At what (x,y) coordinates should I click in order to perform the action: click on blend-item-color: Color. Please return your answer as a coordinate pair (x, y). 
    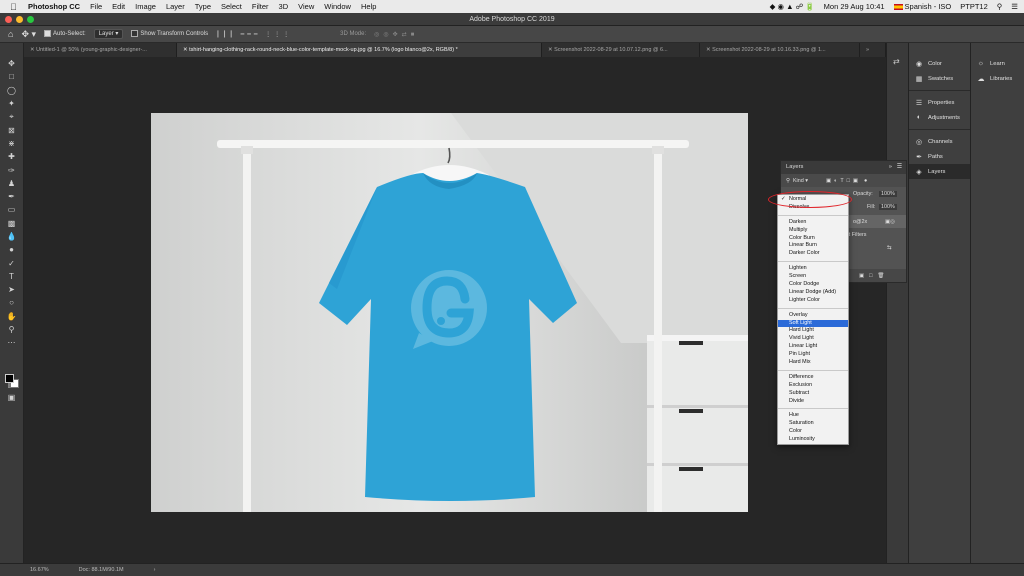
    Looking at the image, I should click on (813, 432).